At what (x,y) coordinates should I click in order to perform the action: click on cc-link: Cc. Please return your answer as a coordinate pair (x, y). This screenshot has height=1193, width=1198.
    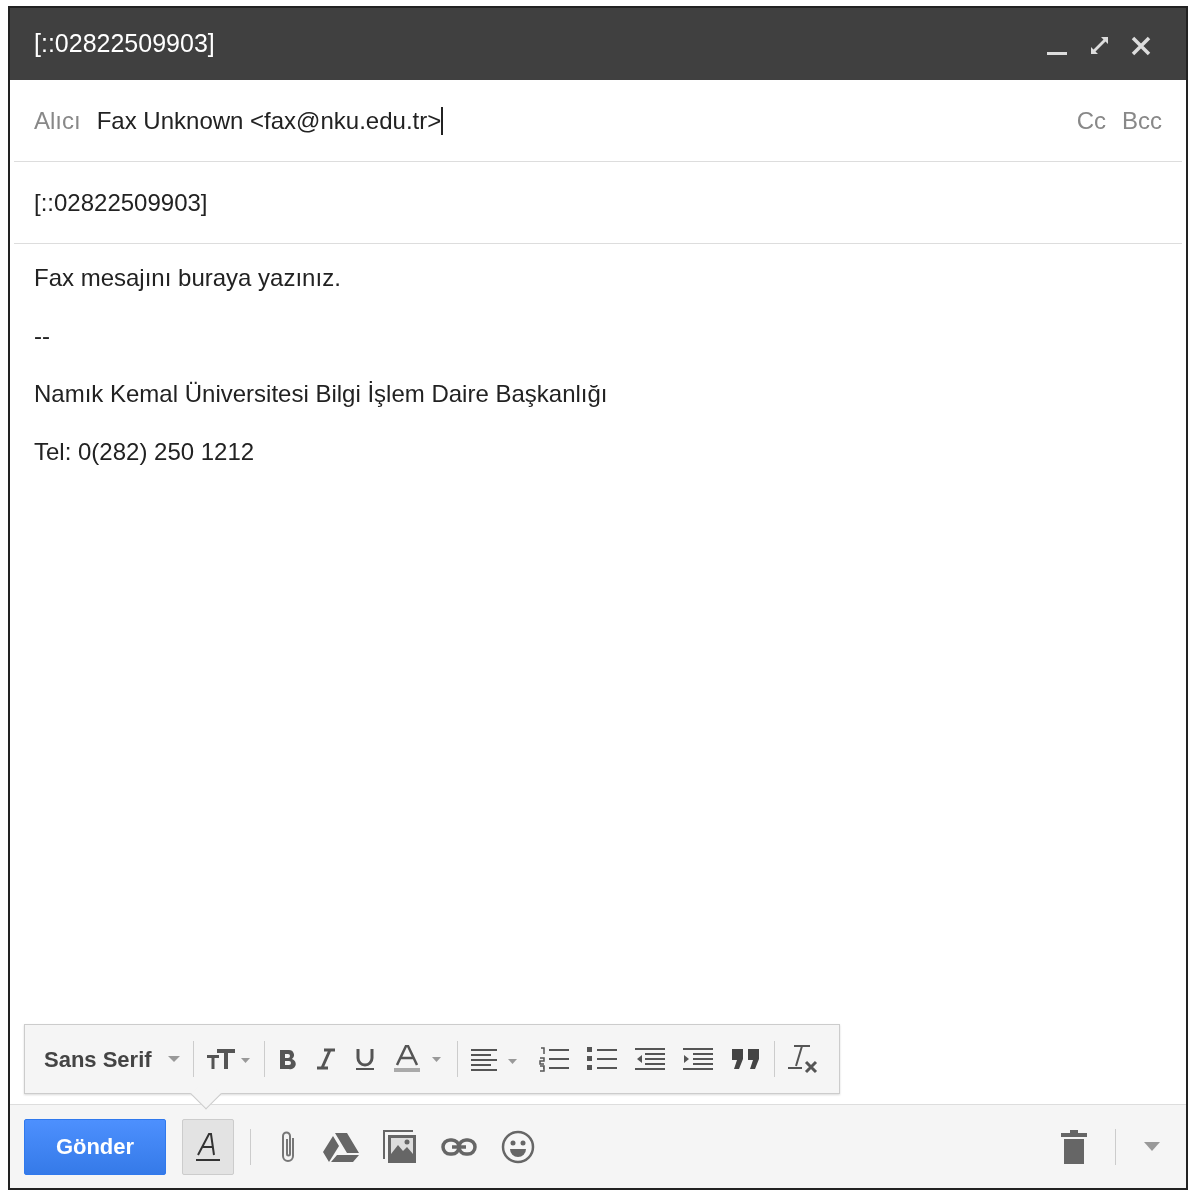
    Looking at the image, I should click on (1091, 120).